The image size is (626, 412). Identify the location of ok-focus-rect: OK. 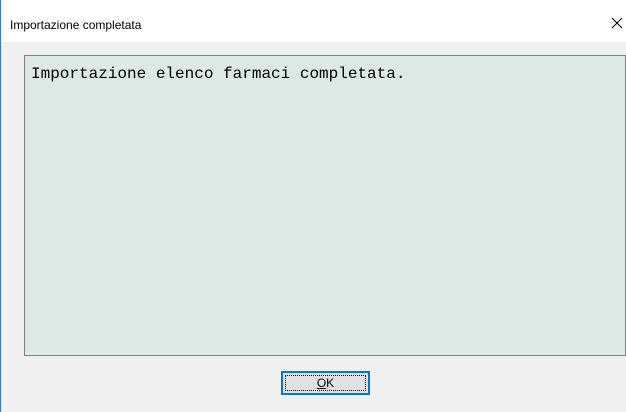
(325, 383).